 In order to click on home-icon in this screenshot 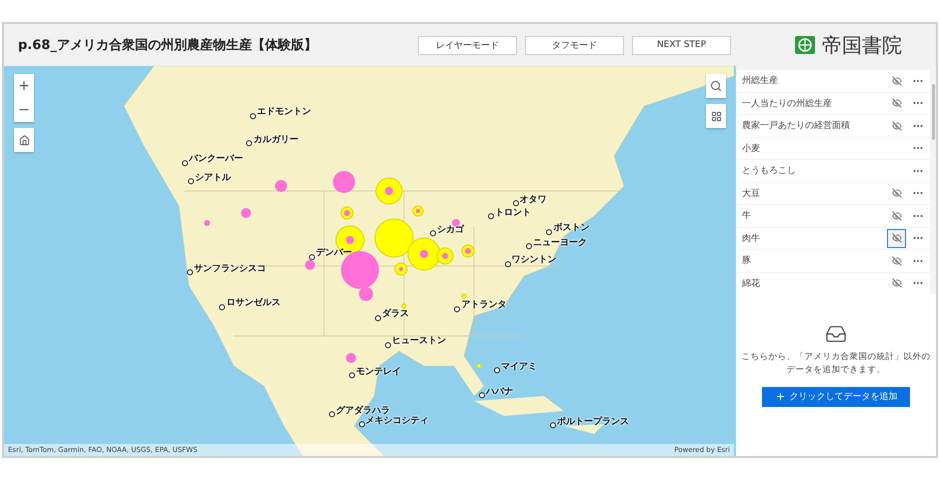, I will do `click(24, 140)`.